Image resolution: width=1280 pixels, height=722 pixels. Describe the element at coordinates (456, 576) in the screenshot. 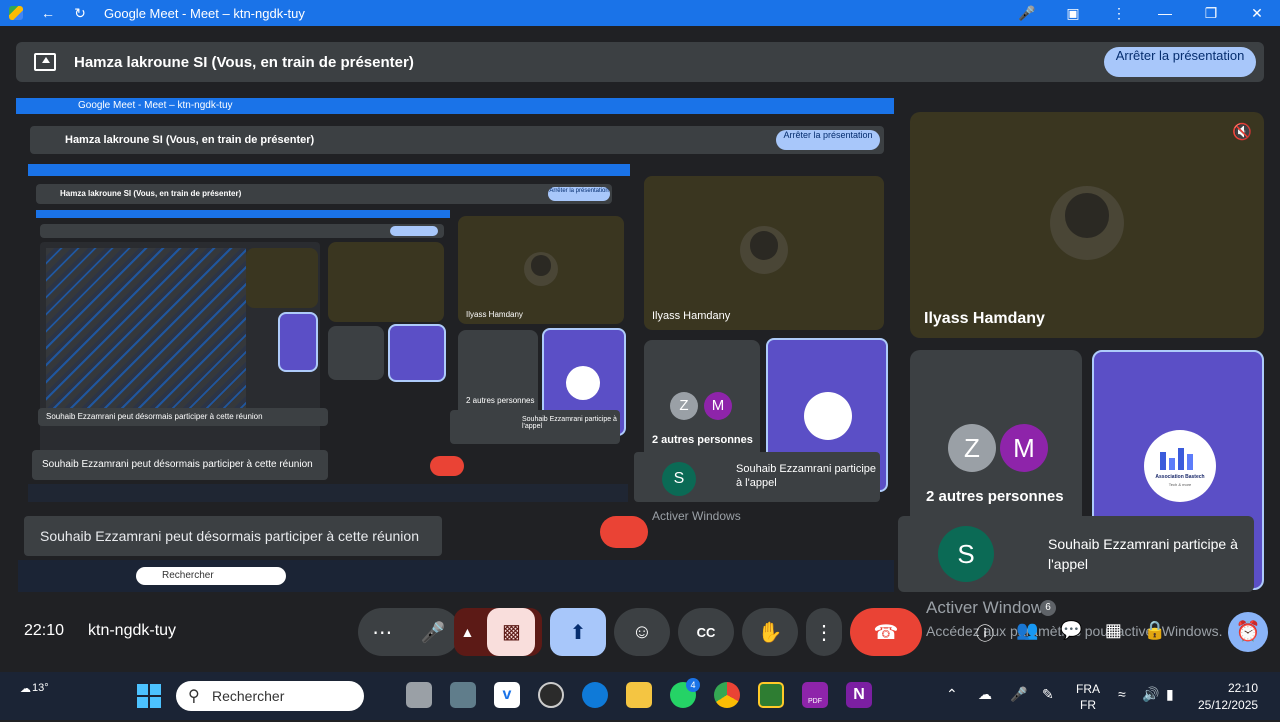

I see `mirror-taskbar: Rechercher` at that location.